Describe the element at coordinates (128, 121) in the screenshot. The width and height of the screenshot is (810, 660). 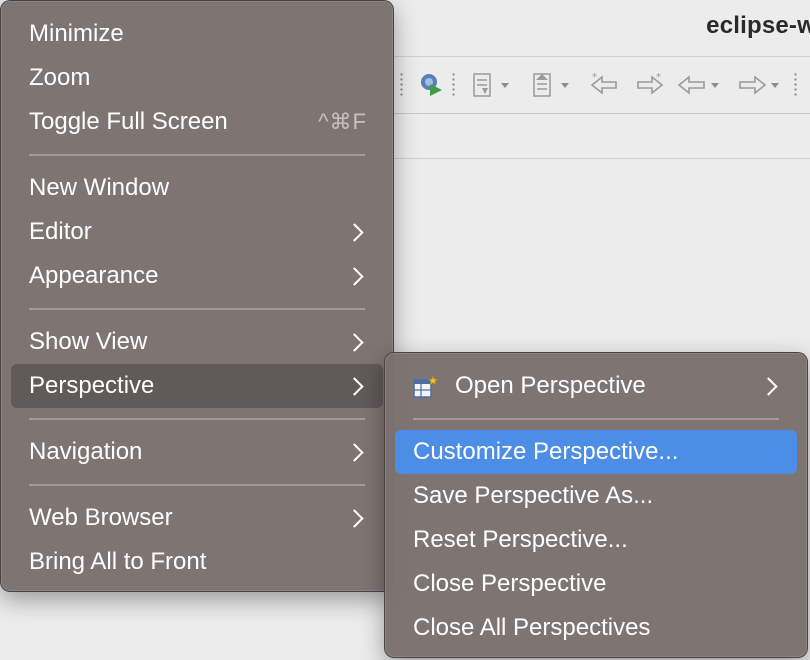
I see `menu-item-label: Toggle Full Screen` at that location.